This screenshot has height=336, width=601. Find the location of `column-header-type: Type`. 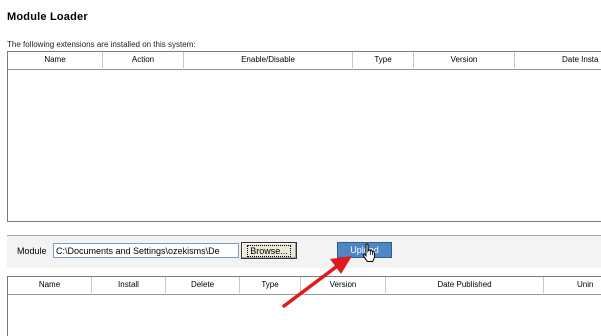

column-header-type: Type is located at coordinates (383, 60).